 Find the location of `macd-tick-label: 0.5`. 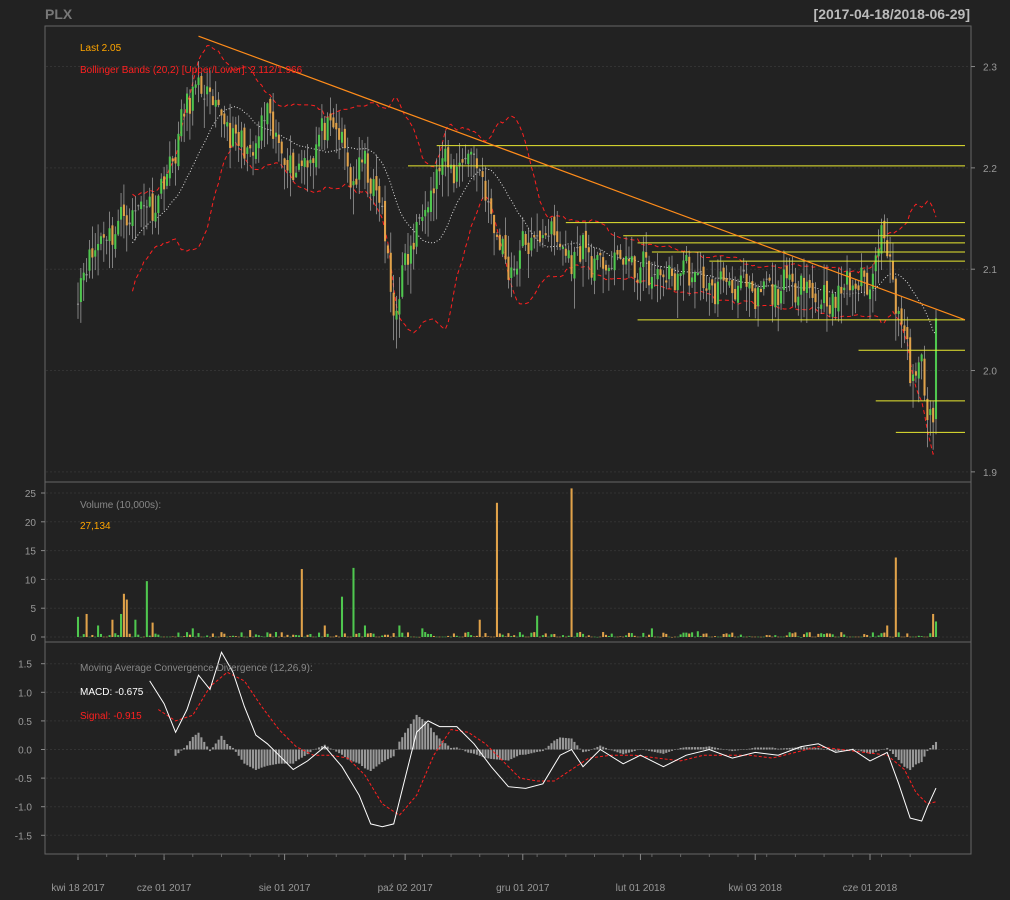

macd-tick-label: 0.5 is located at coordinates (25, 722).